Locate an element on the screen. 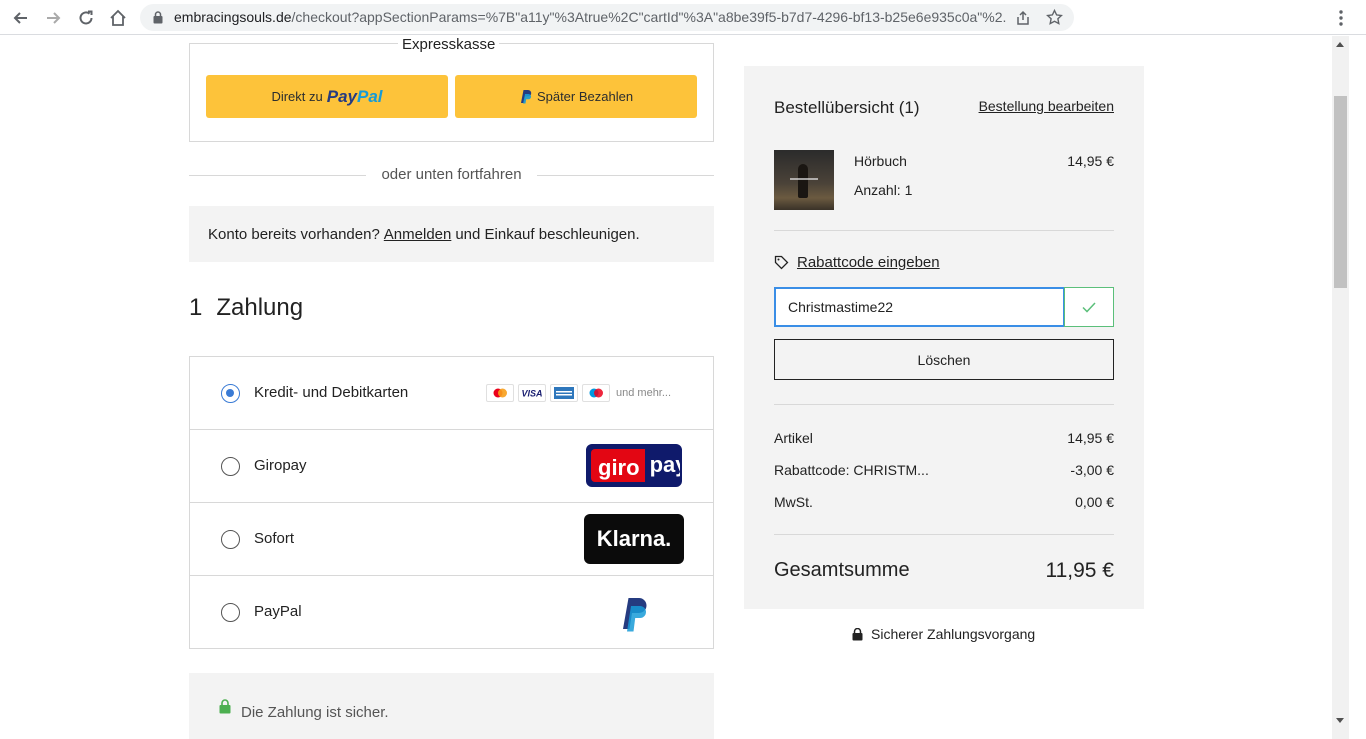 The image size is (1366, 739). share-icon is located at coordinates (1023, 18).